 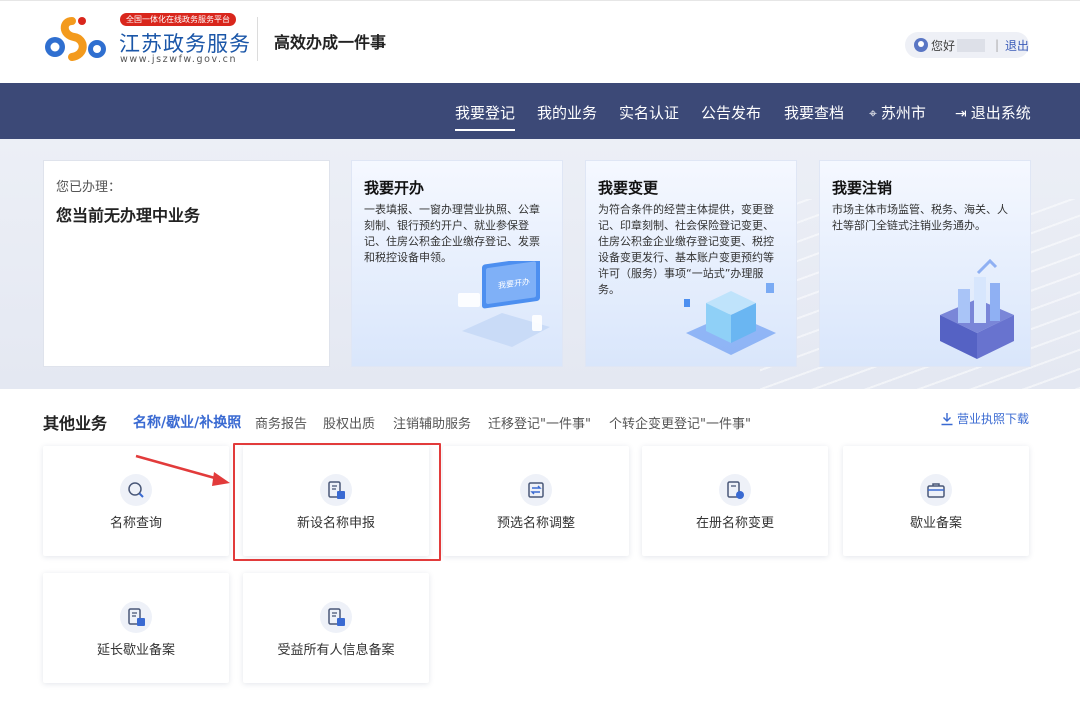 I want to click on tab-deregistration-aid: 注销辅助服务, so click(x=432, y=422).